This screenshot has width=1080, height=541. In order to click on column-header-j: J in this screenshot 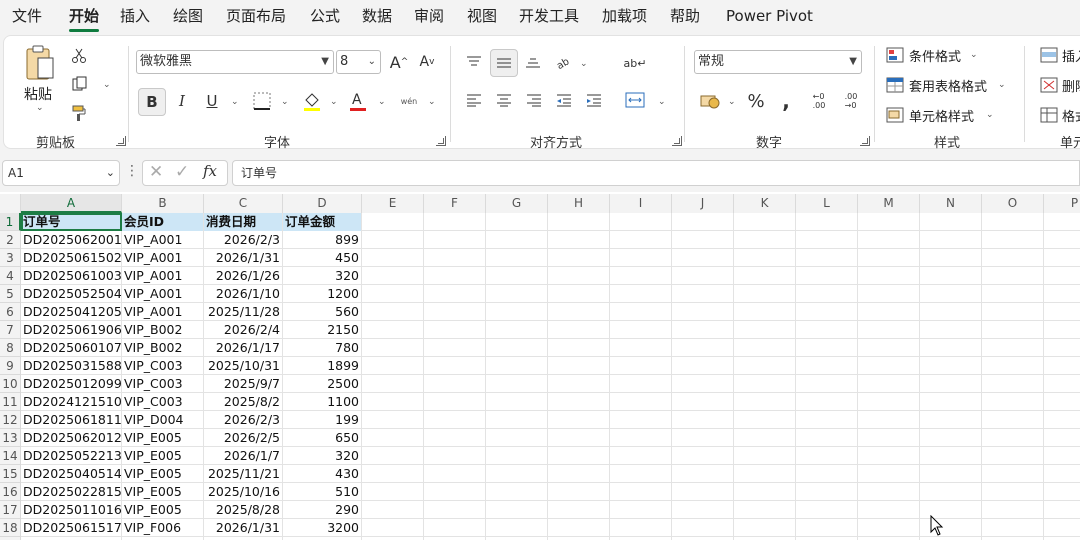, I will do `click(703, 203)`.